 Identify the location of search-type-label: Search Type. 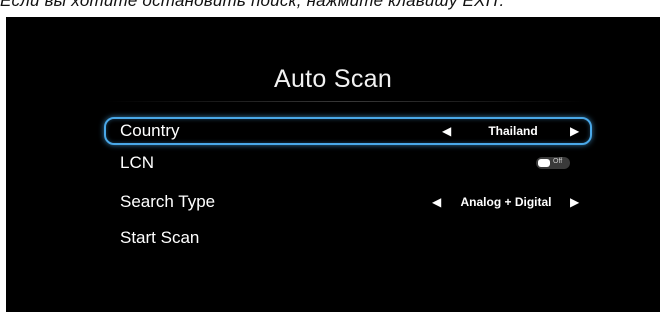
(168, 201).